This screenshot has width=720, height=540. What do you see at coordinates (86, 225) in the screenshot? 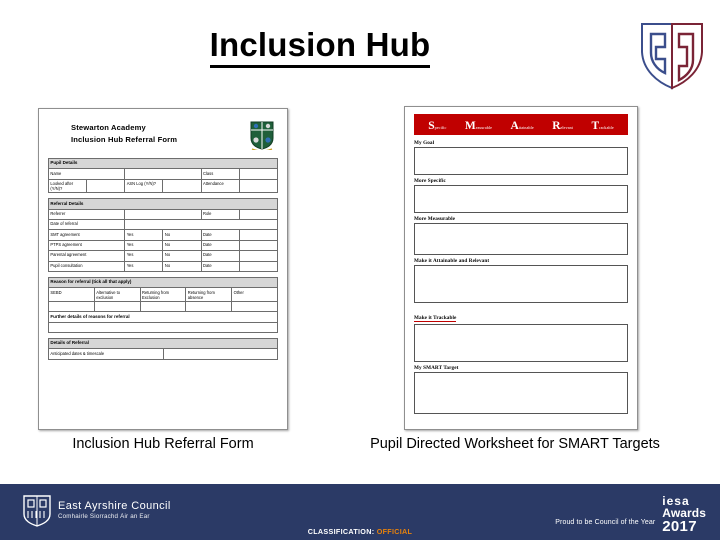
I see `cell-label: Date of referral` at bounding box center [86, 225].